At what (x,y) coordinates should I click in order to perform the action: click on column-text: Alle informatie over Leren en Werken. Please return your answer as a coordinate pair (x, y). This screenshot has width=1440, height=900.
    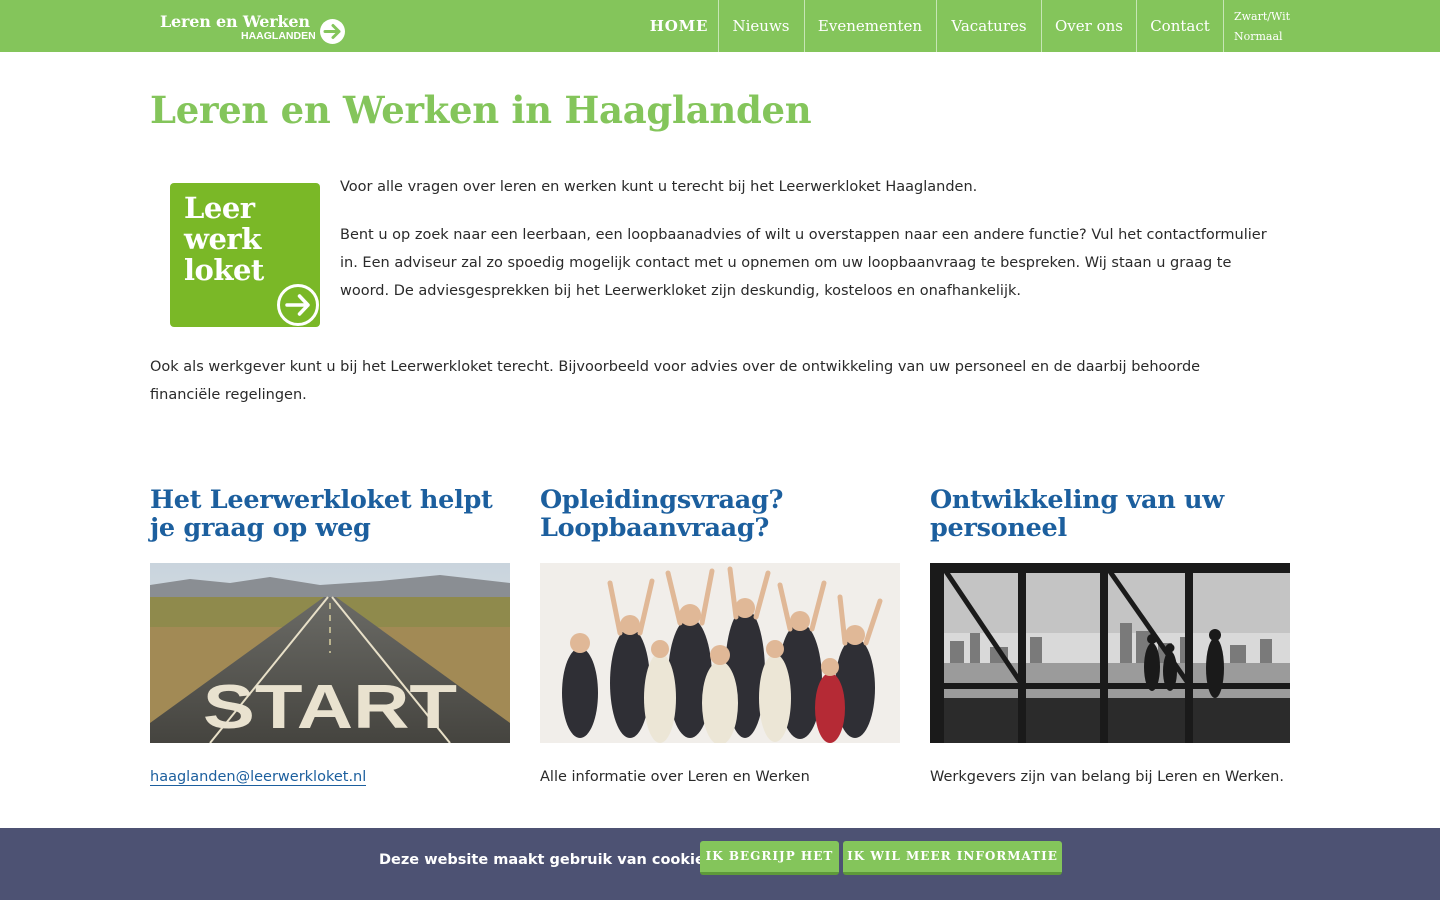
    Looking at the image, I should click on (675, 777).